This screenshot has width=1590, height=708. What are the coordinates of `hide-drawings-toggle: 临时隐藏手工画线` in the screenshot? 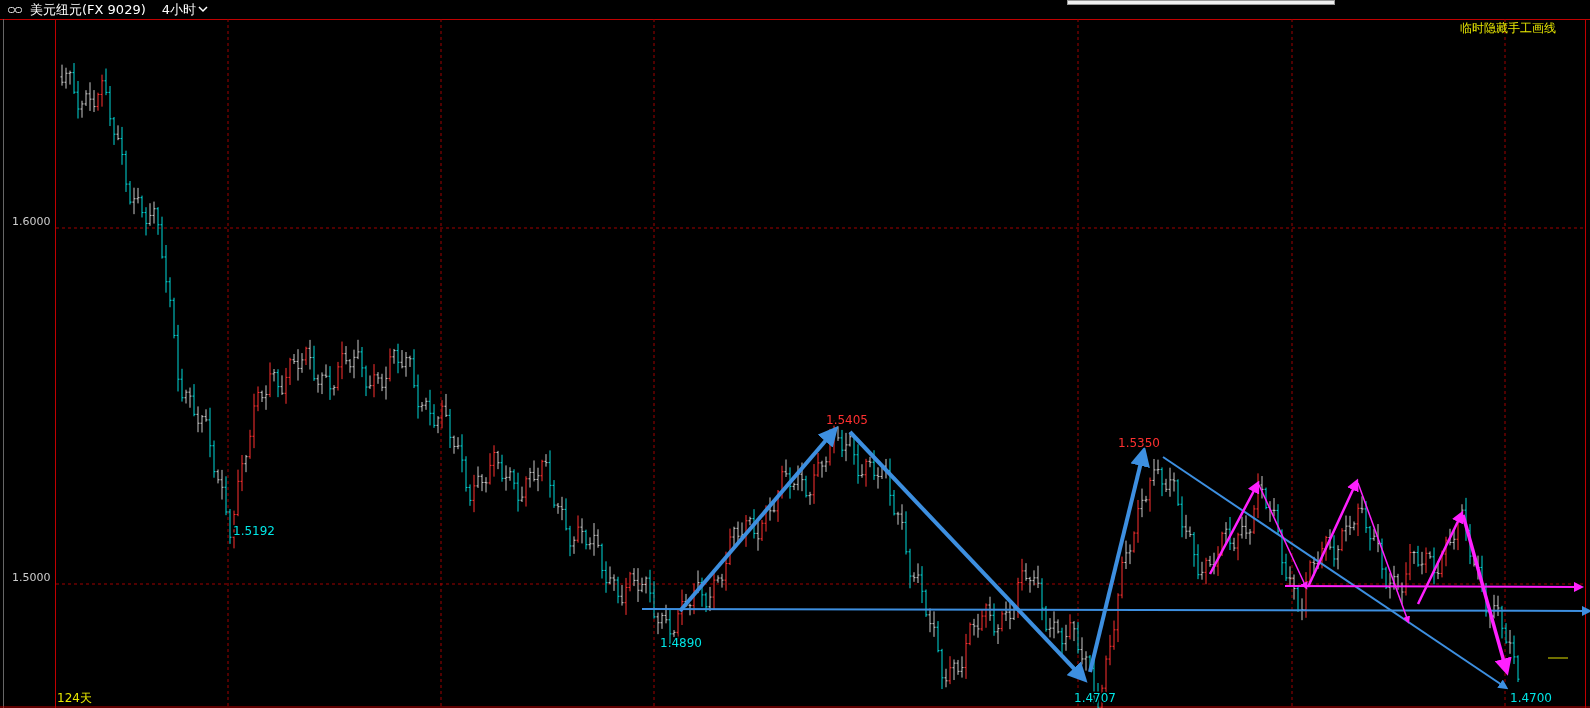 It's located at (1508, 28).